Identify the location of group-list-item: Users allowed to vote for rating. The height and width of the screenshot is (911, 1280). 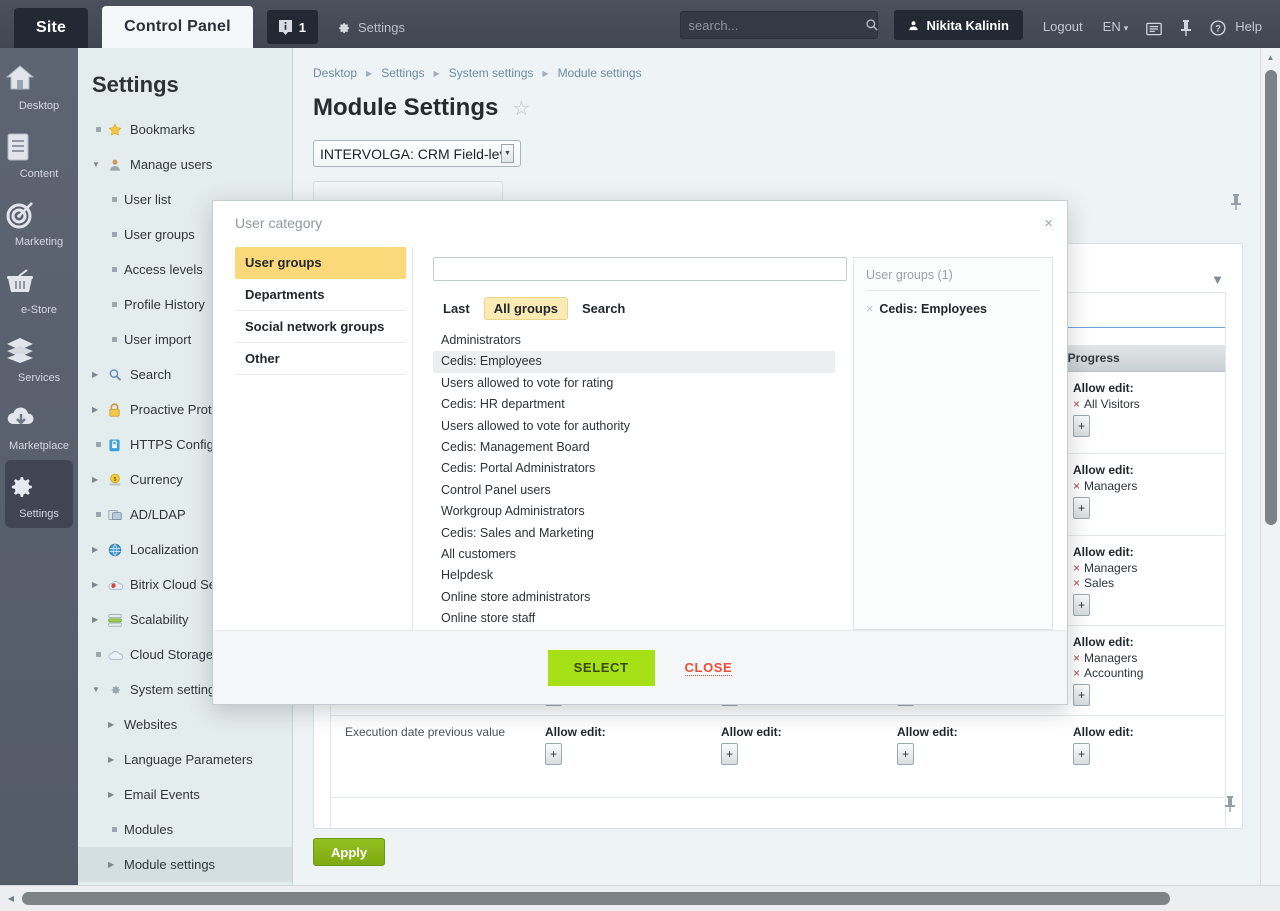
(638, 383).